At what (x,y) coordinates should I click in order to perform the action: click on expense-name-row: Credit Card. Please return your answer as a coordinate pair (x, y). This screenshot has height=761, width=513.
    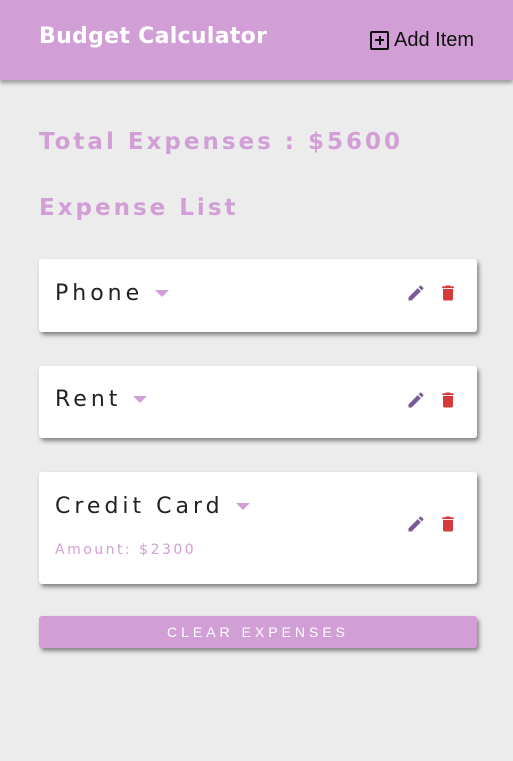
    Looking at the image, I should click on (152, 506).